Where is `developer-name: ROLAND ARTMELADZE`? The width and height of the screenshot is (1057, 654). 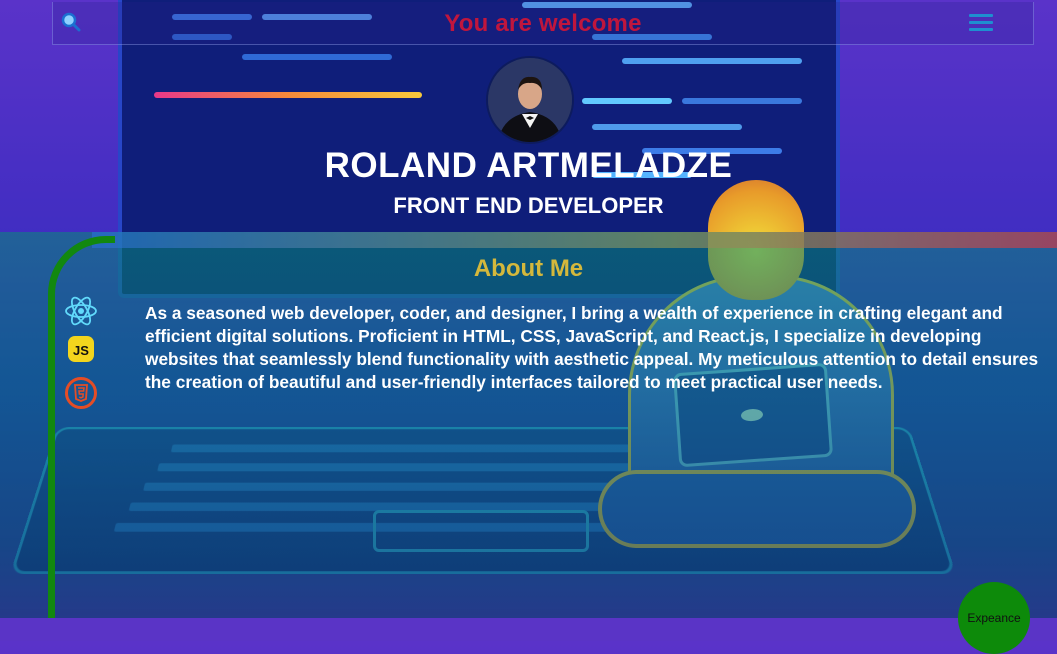
developer-name: ROLAND ARTMELADZE is located at coordinates (528, 165).